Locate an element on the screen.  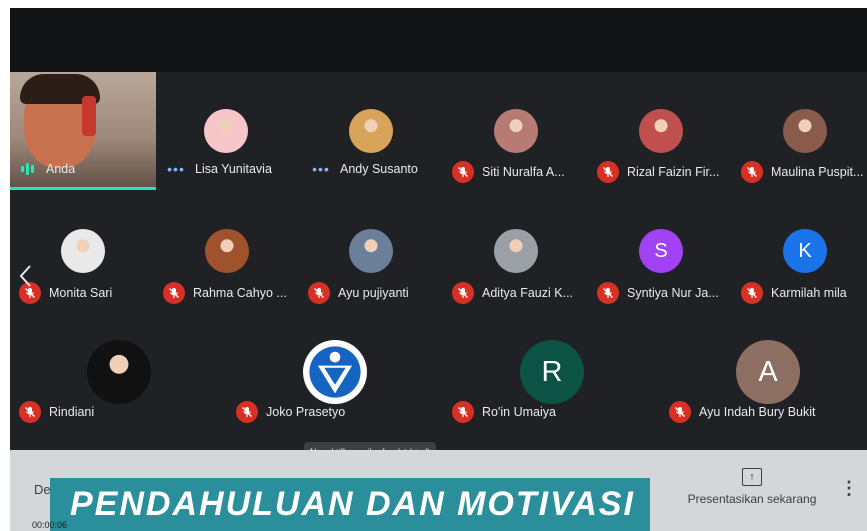
present-upload-icon: ↑ is located at coordinates (752, 477).